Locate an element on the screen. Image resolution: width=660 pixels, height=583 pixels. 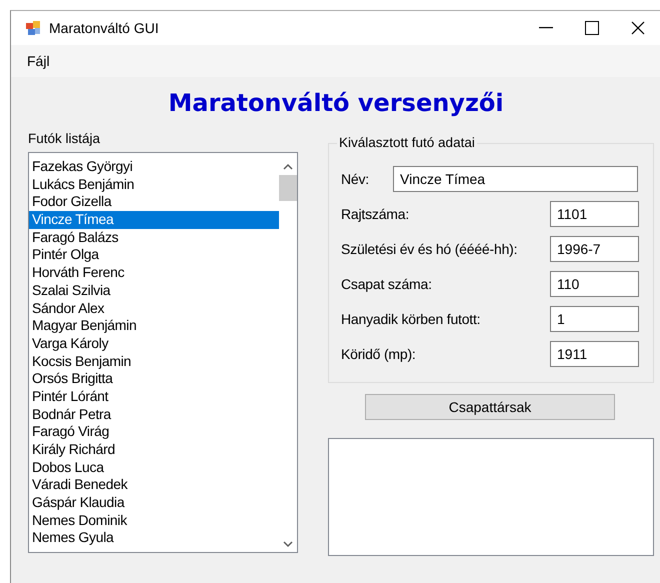
field-label: Csapat száma: is located at coordinates (386, 284).